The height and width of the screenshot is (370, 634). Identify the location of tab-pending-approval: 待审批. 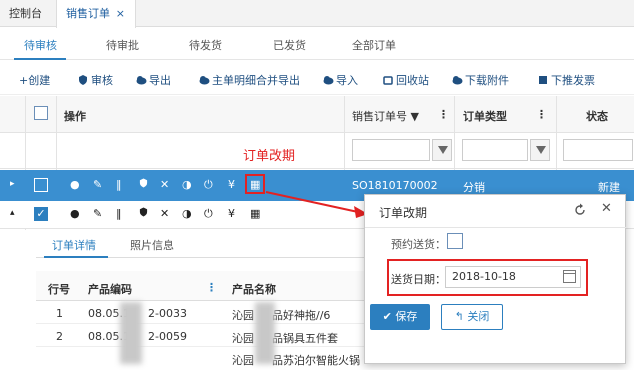
(122, 45).